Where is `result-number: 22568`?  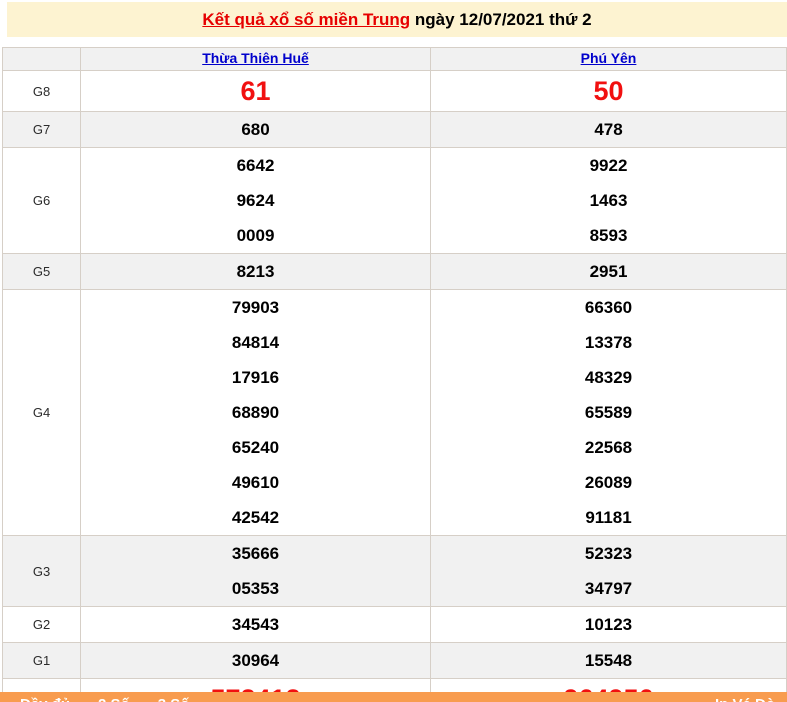
result-number: 22568 is located at coordinates (608, 447).